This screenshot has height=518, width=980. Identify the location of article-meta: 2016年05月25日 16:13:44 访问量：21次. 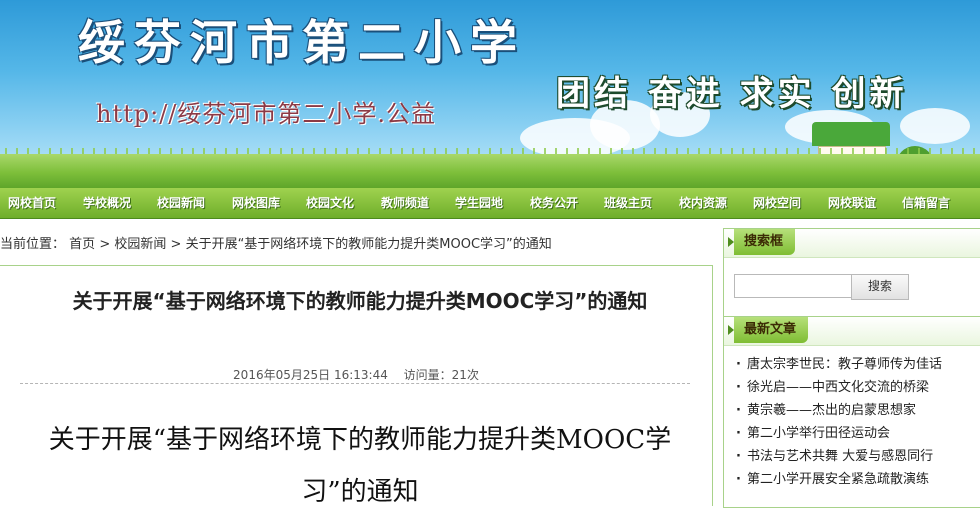
(356, 374).